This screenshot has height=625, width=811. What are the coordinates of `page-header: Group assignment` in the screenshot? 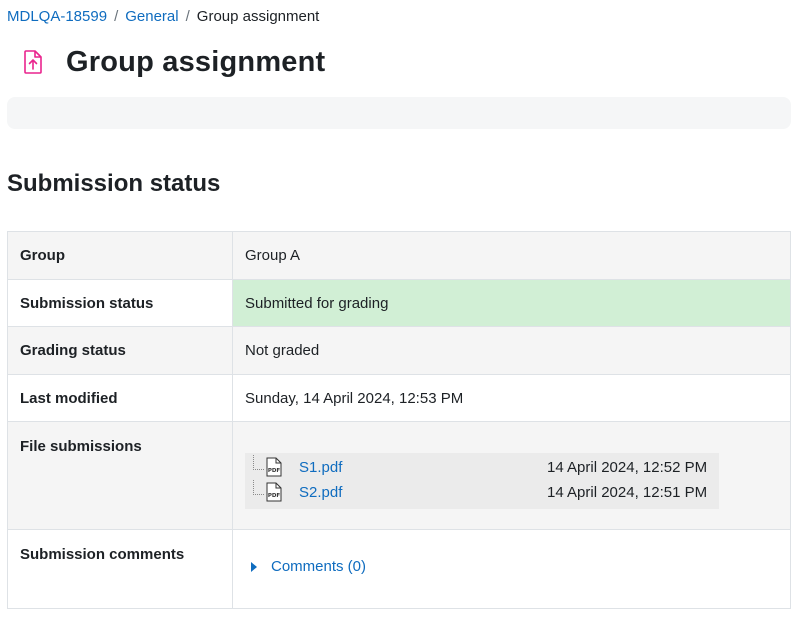 It's located at (170, 62).